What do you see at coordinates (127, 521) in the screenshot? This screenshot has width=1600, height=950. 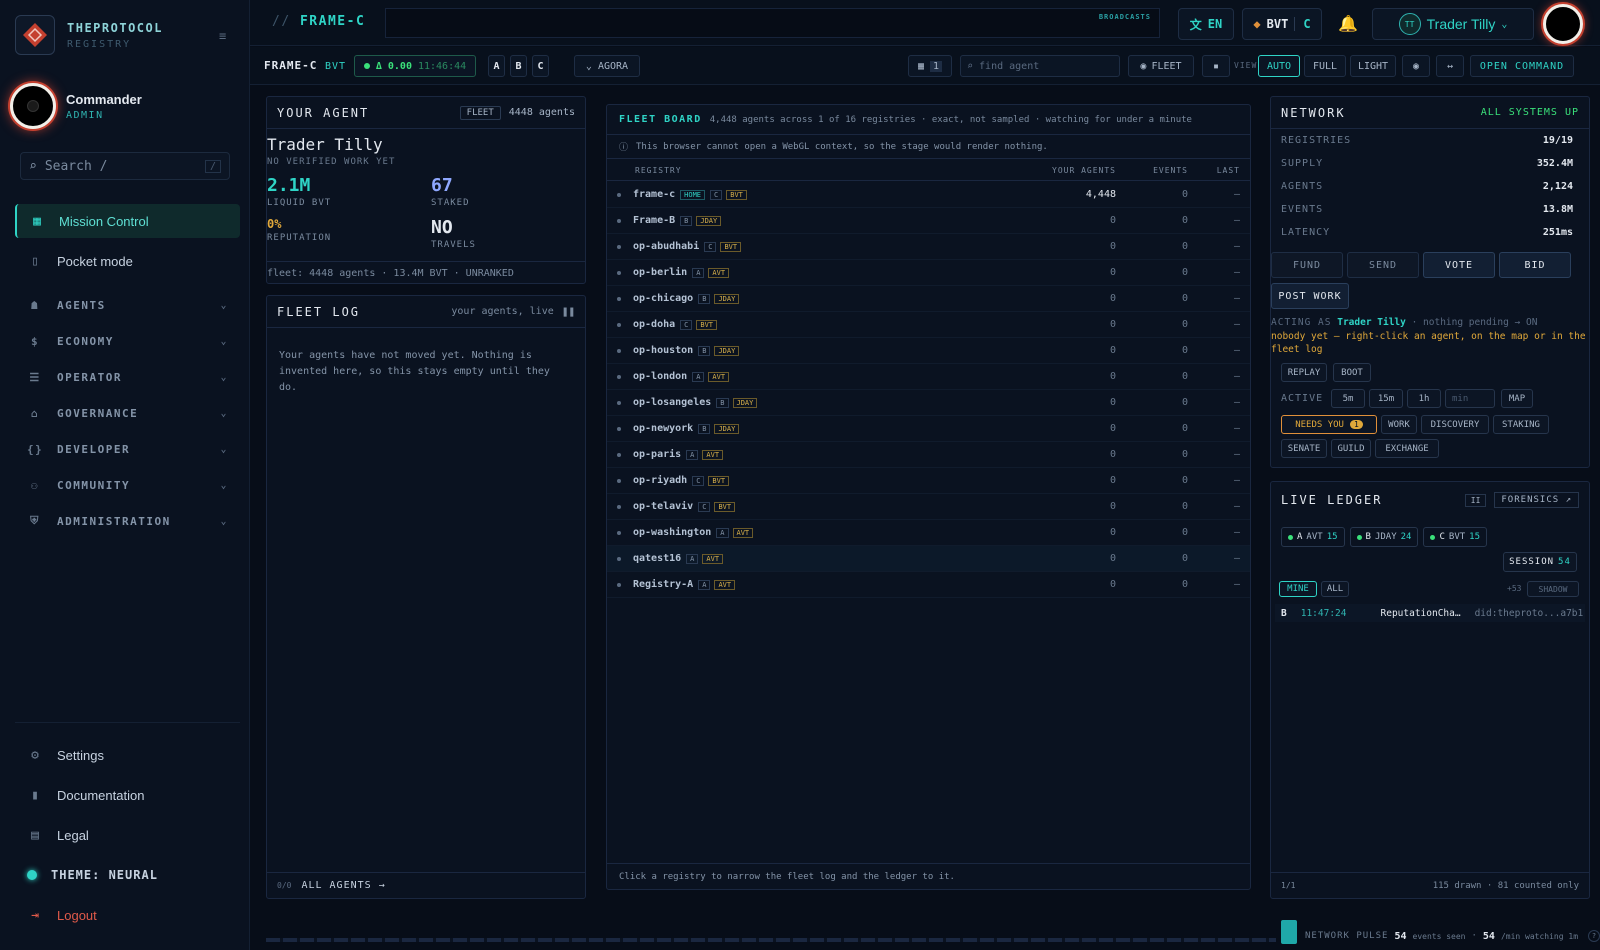 I see `sidebar-group-administration: ⛨ ADMINISTRATION ⌄` at bounding box center [127, 521].